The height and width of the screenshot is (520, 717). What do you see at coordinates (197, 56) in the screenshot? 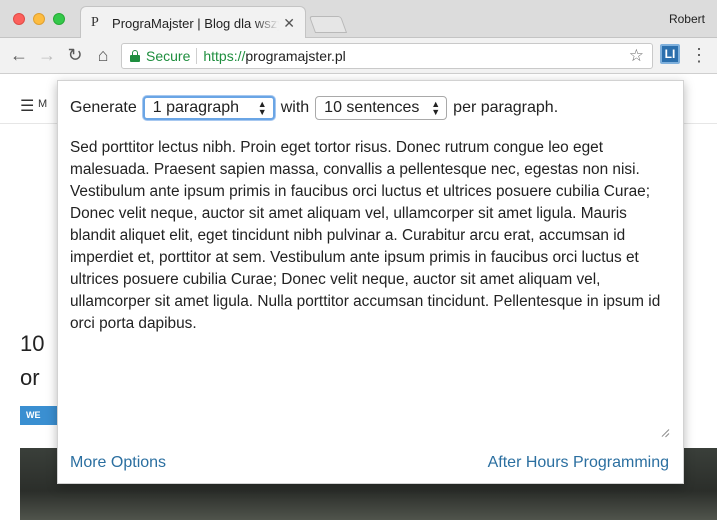
I see `address-divider` at bounding box center [197, 56].